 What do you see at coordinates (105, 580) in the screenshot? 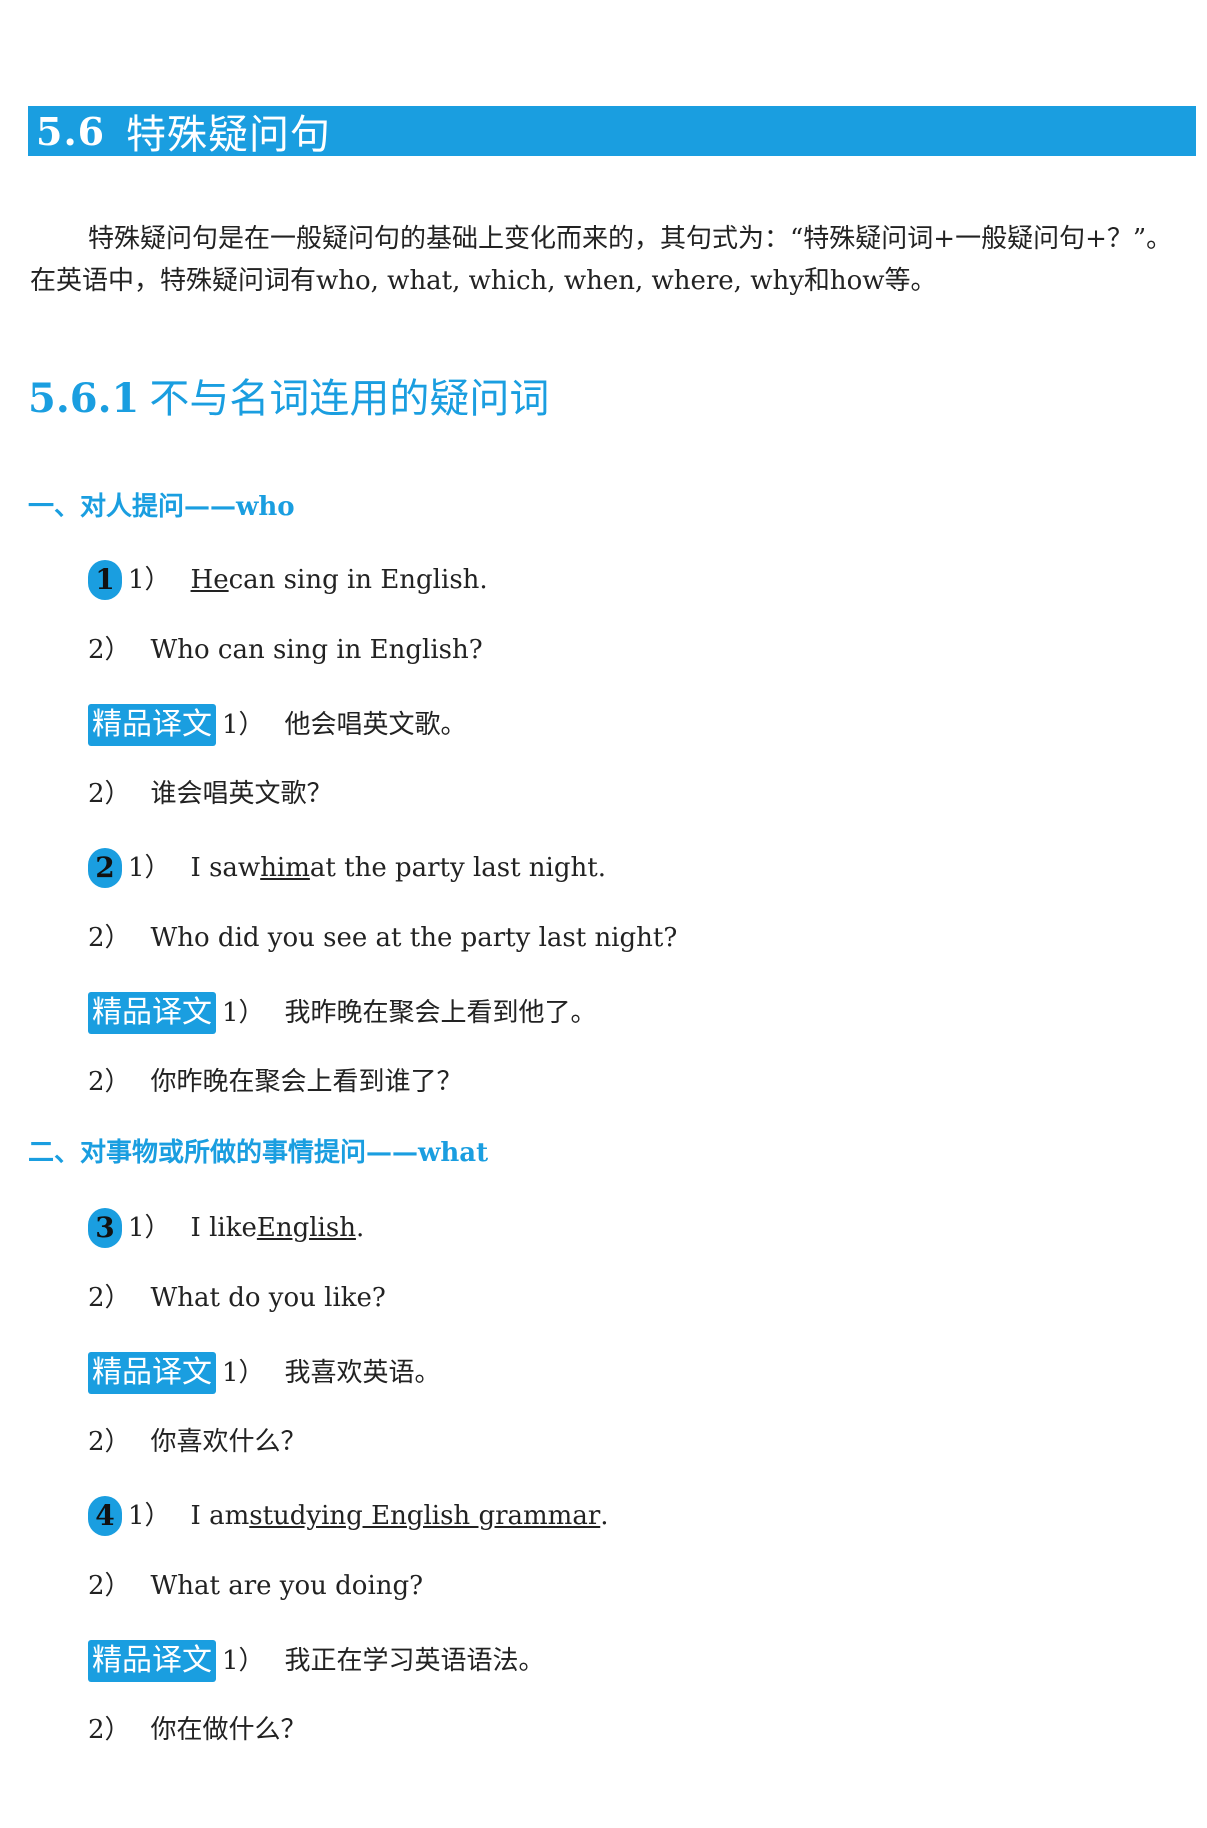
I see `example-number-badge: 1` at bounding box center [105, 580].